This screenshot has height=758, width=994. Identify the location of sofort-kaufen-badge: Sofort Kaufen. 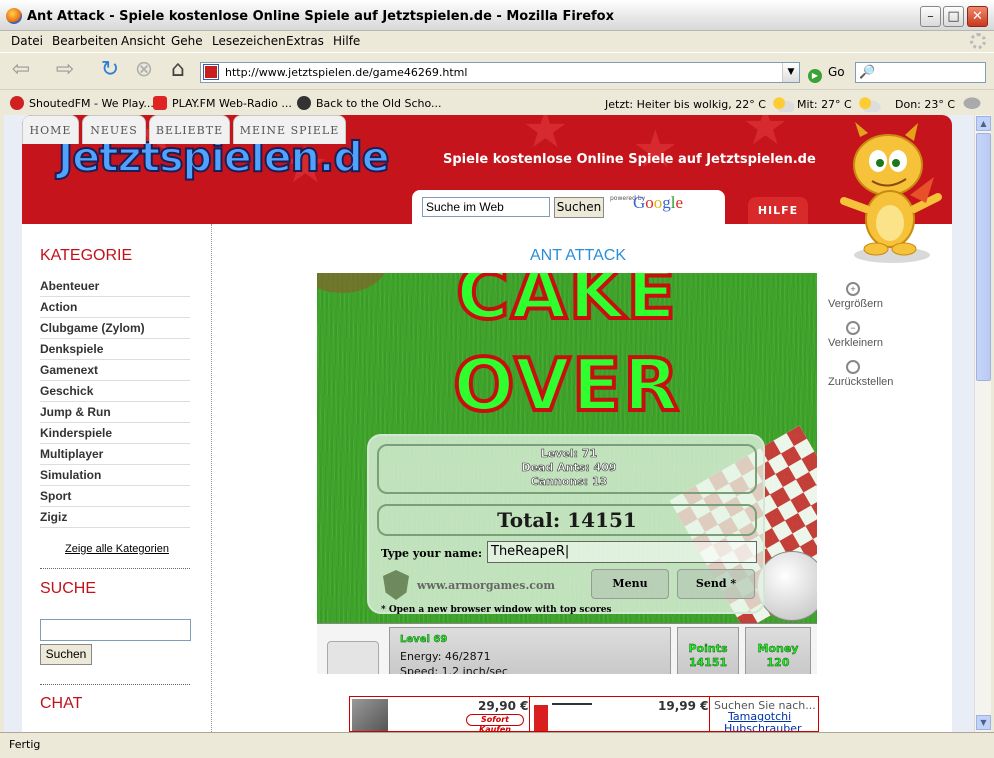
(495, 722).